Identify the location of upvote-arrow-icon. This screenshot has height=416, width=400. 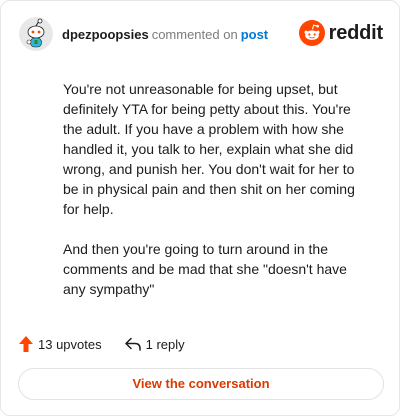
(26, 344).